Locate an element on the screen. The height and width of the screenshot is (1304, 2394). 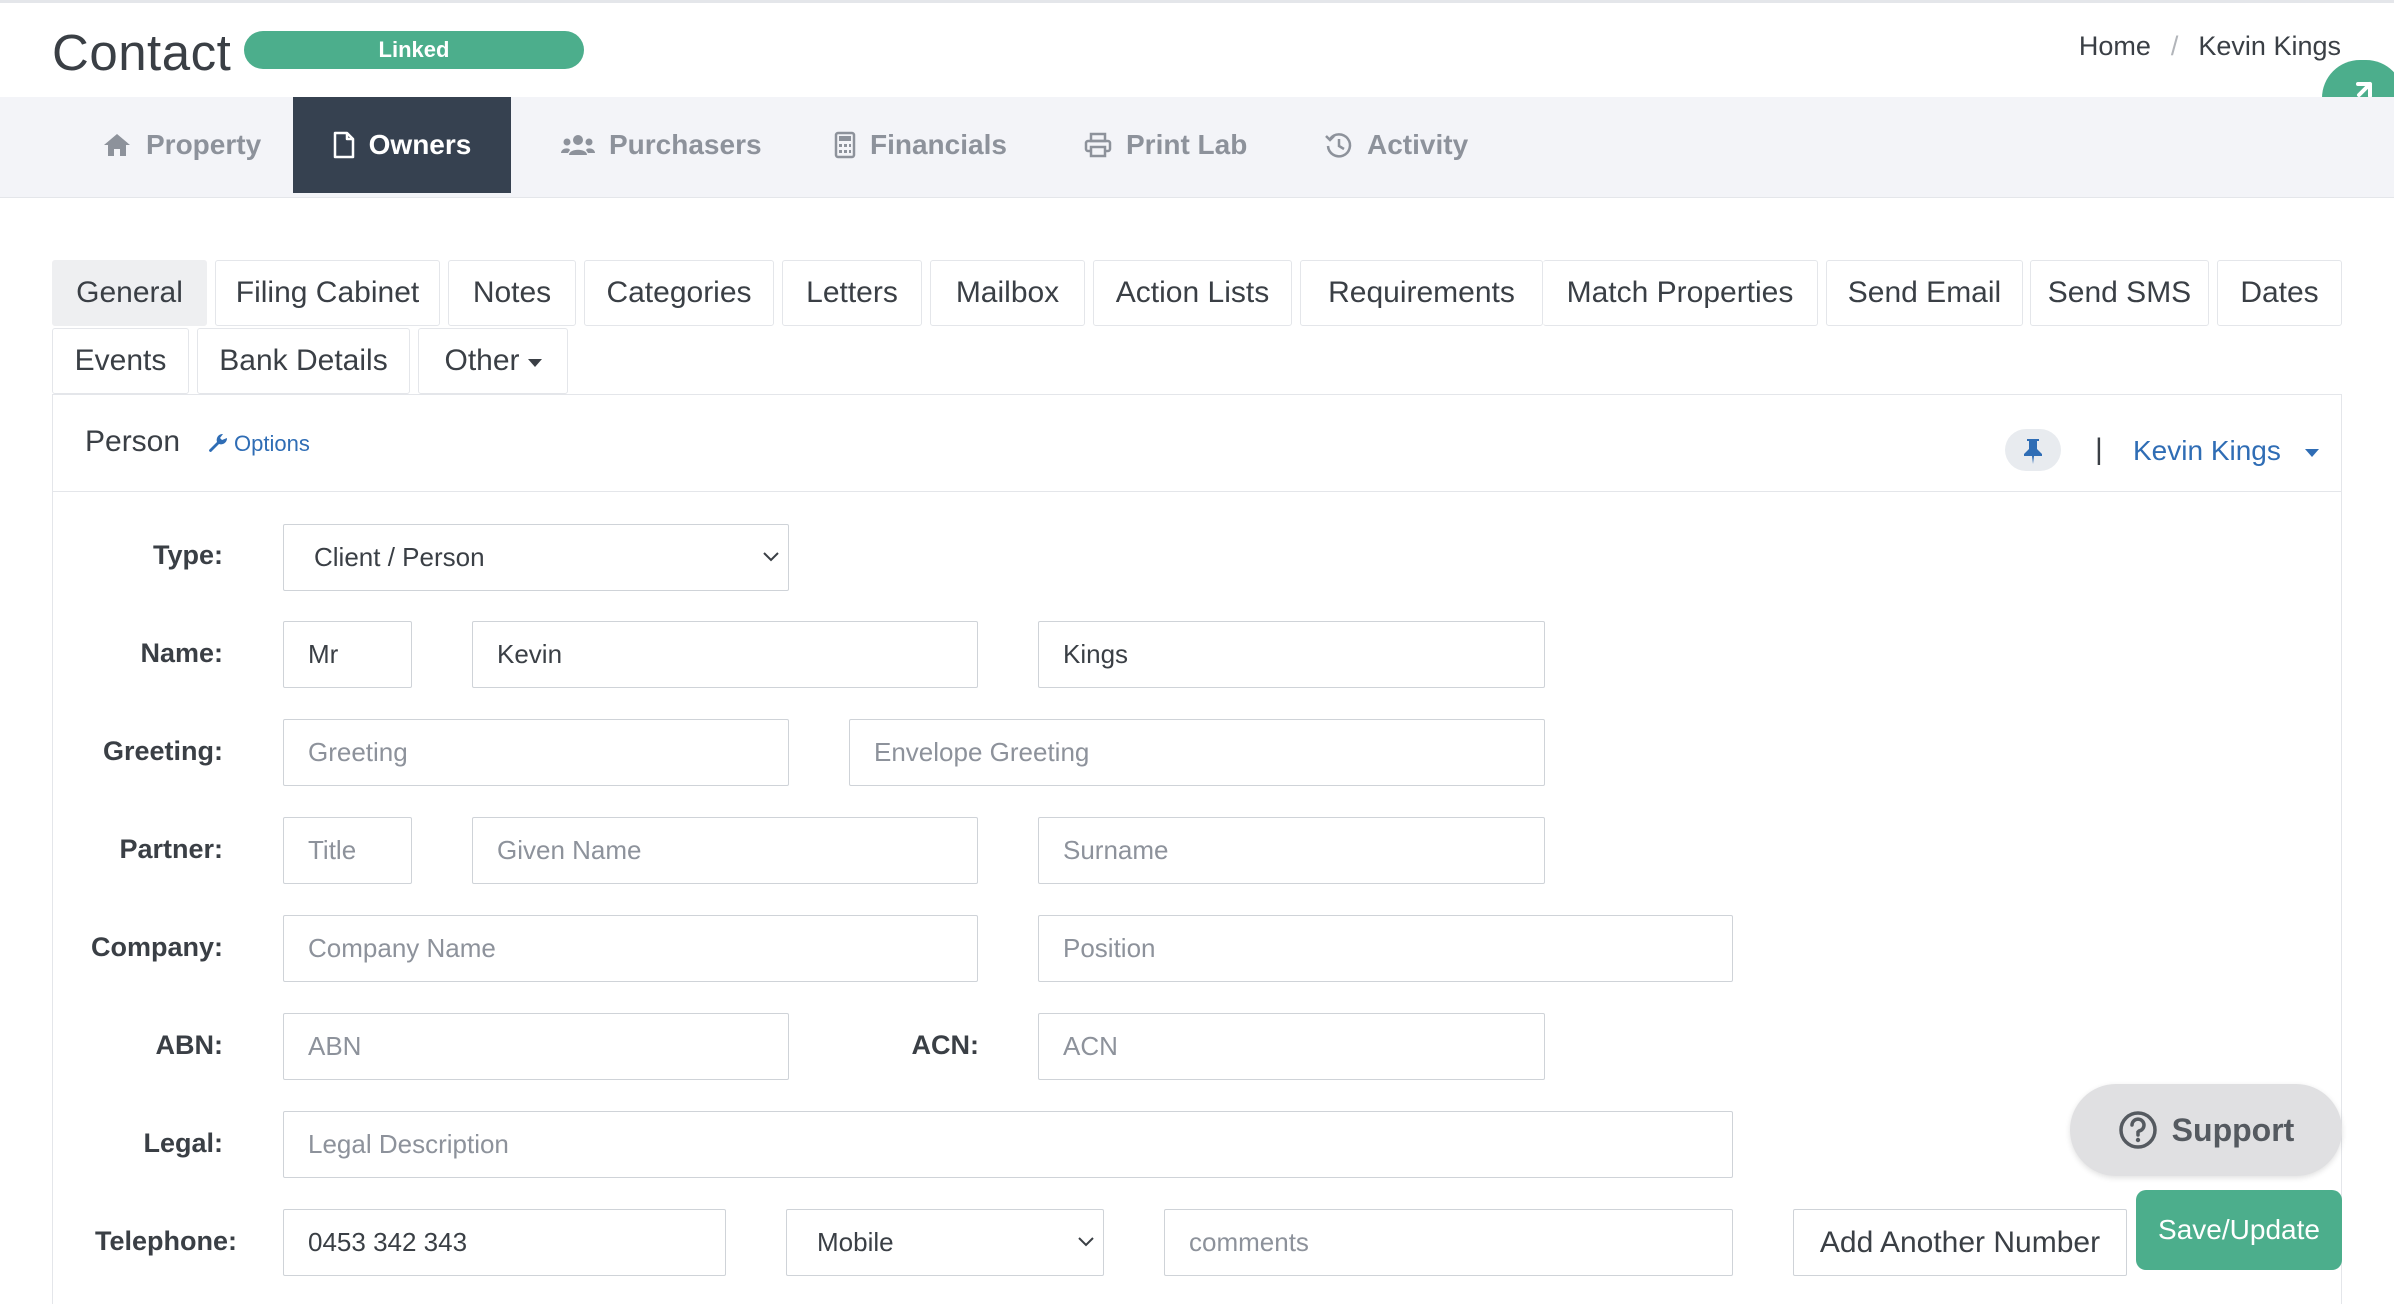
breadcrumb-home-link: Home is located at coordinates (2115, 46).